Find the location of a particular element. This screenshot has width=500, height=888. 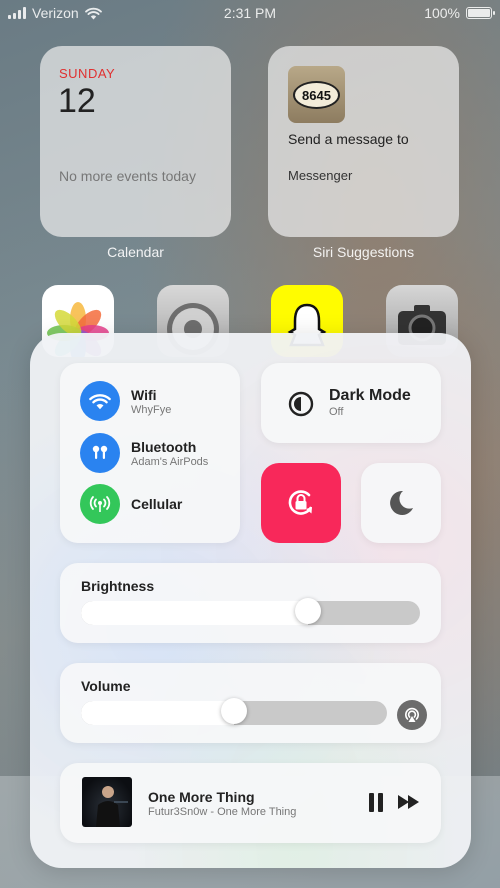

next-track-button is located at coordinates (409, 804).